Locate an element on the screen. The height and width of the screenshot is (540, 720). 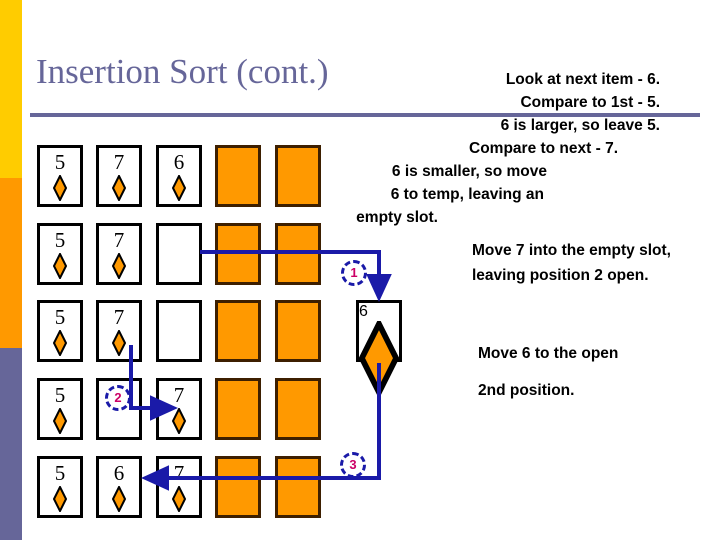
card-r3-c1: 5 is located at coordinates (60, 331).